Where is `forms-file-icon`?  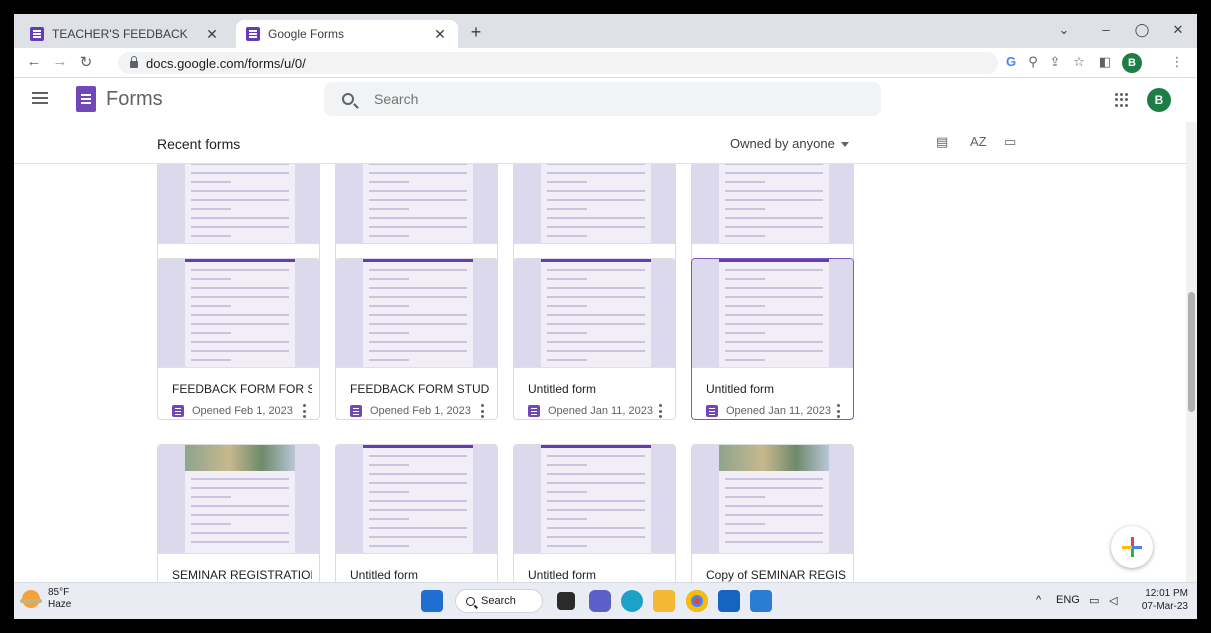
forms-file-icon is located at coordinates (356, 411).